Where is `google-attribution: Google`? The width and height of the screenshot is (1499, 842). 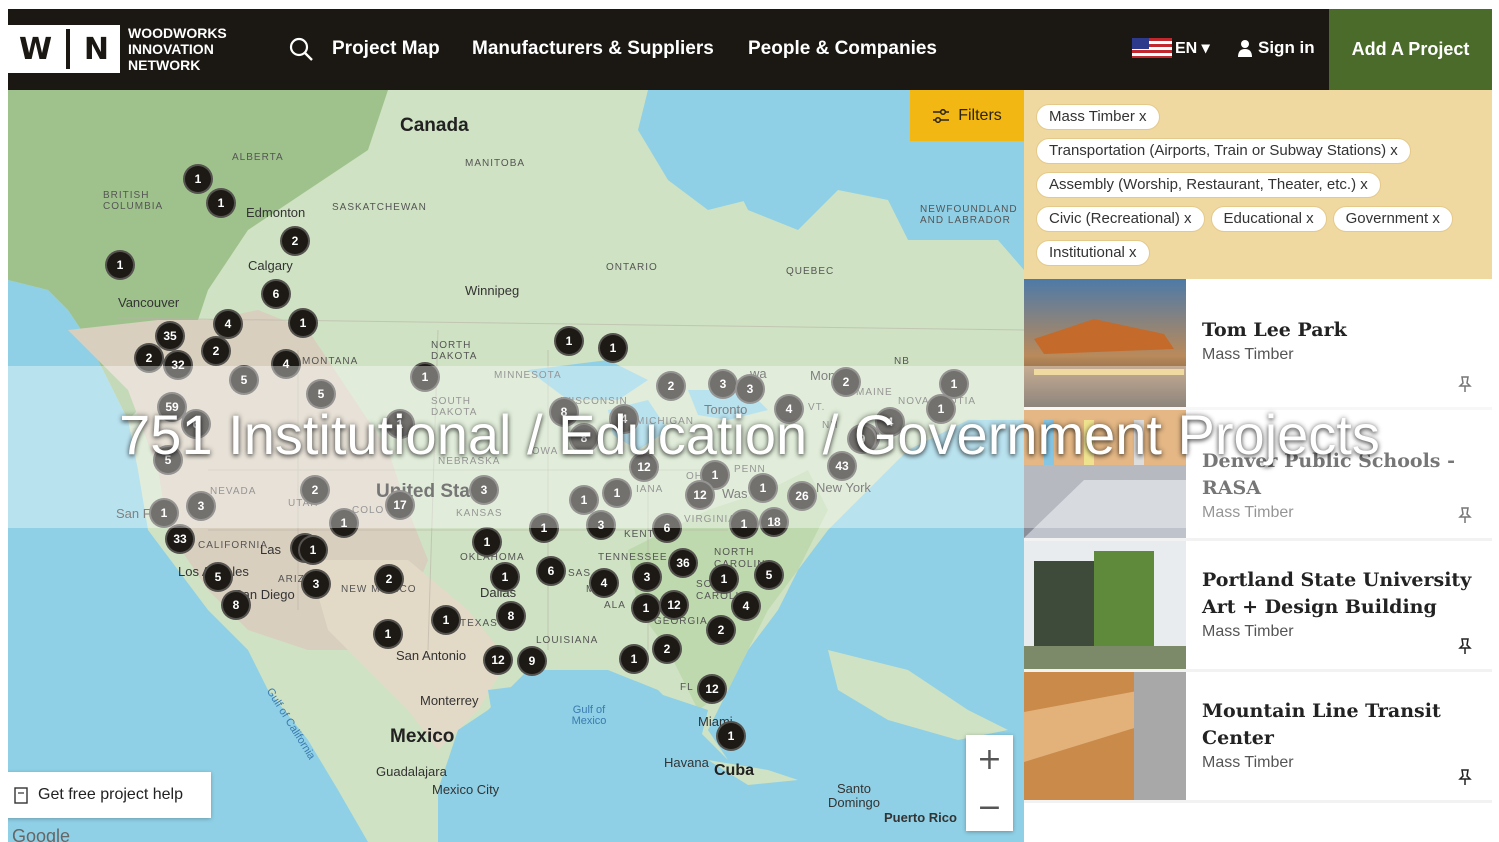 google-attribution: Google is located at coordinates (41, 834).